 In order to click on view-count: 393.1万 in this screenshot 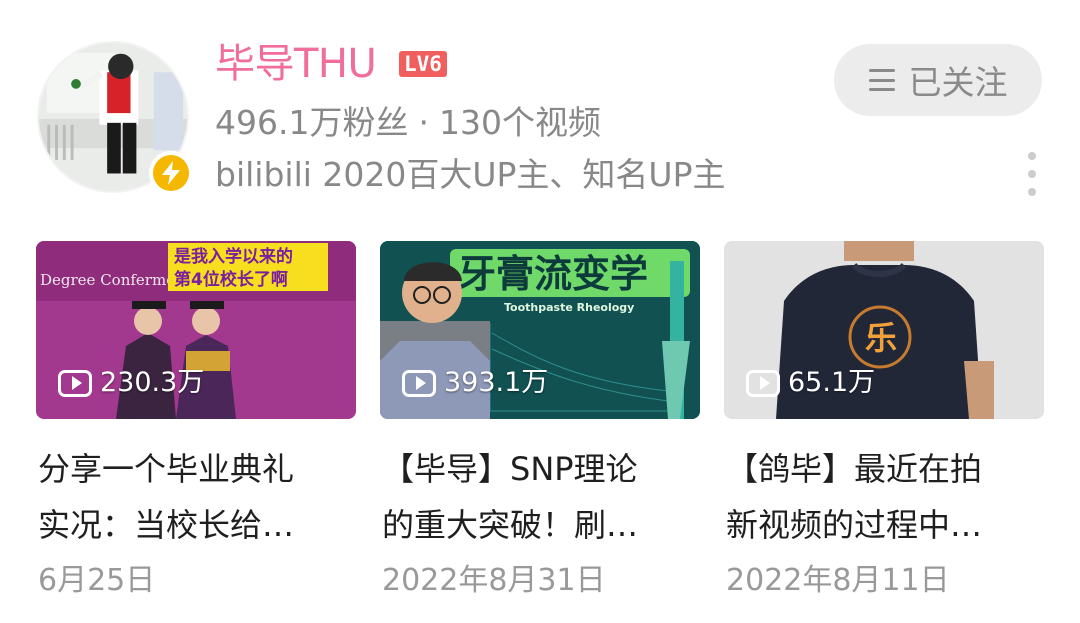, I will do `click(475, 383)`.